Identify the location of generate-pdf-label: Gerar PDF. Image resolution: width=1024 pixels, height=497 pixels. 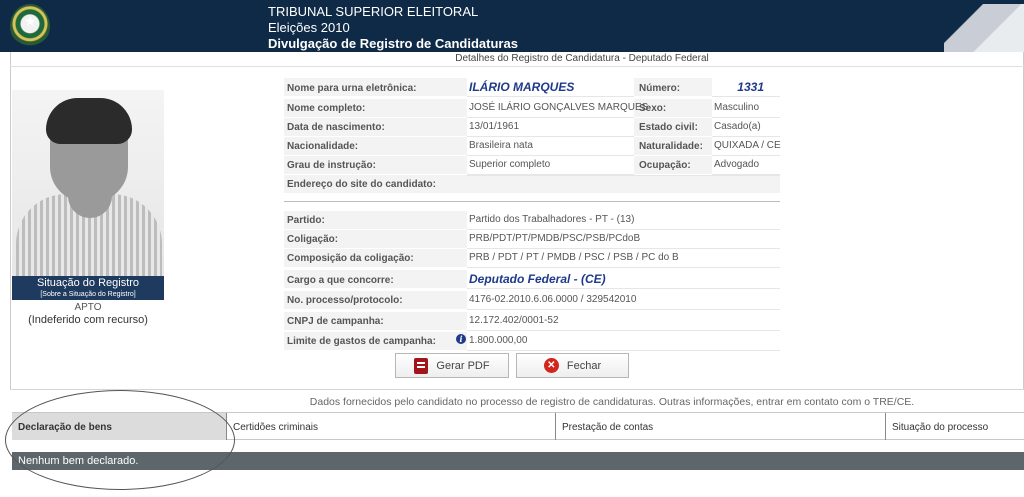
(463, 365).